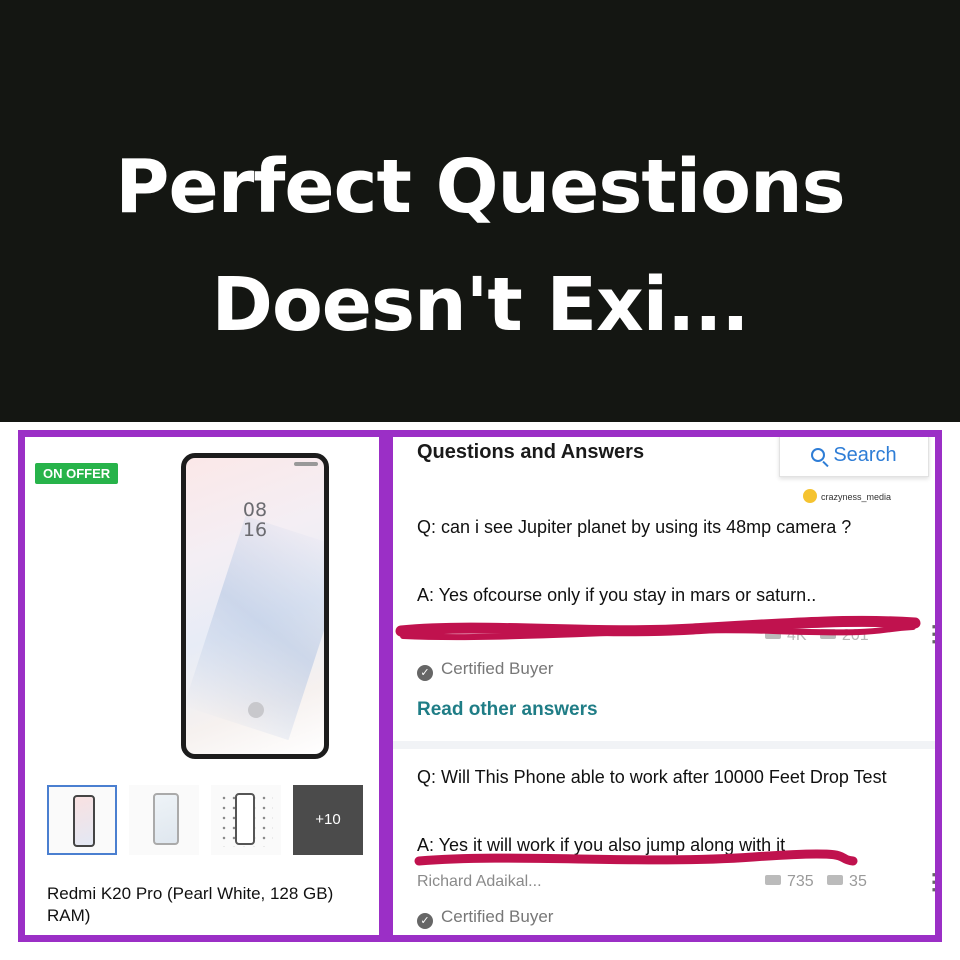 This screenshot has height=960, width=960. What do you see at coordinates (497, 668) in the screenshot?
I see `certified-buyer-label-1: Certified Buyer` at bounding box center [497, 668].